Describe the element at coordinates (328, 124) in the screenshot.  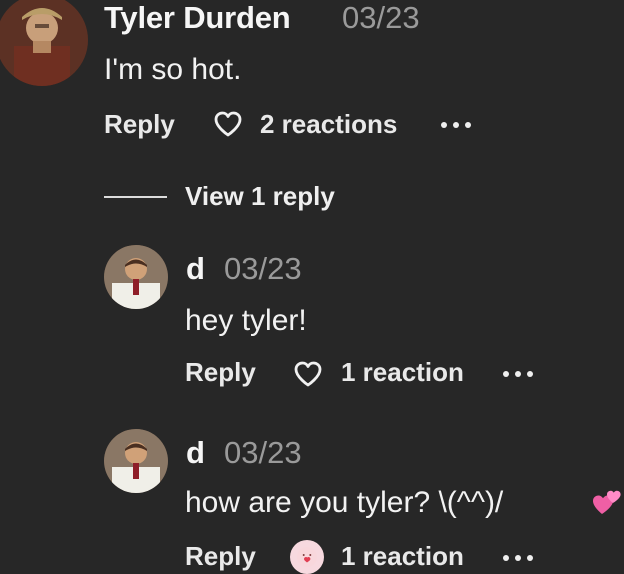
I see `comment-reactions-count: 2 reactions` at that location.